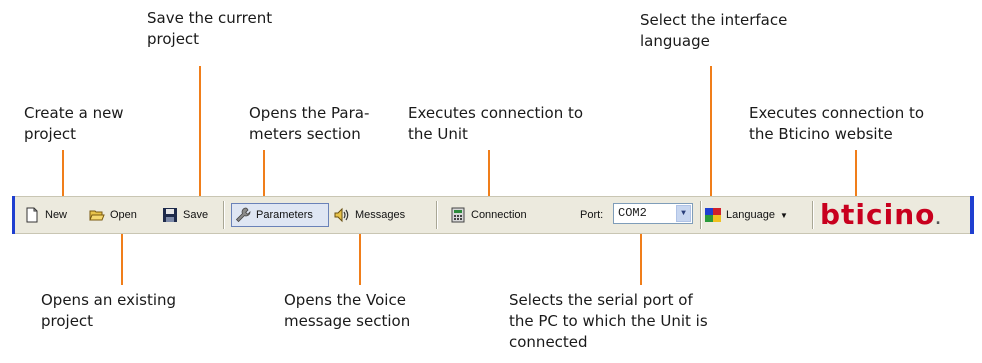 Image resolution: width=982 pixels, height=363 pixels. I want to click on leader-connection, so click(489, 173).